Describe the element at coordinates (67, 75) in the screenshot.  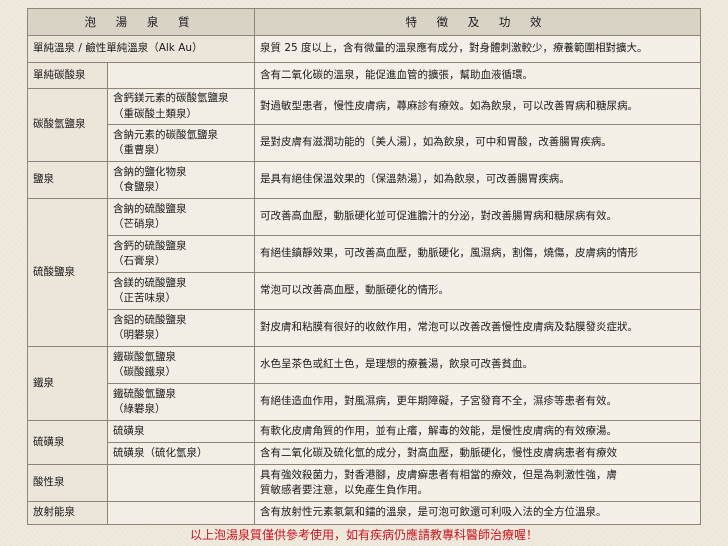
I see `category-simple-carbonic: 單純碳酸泉` at that location.